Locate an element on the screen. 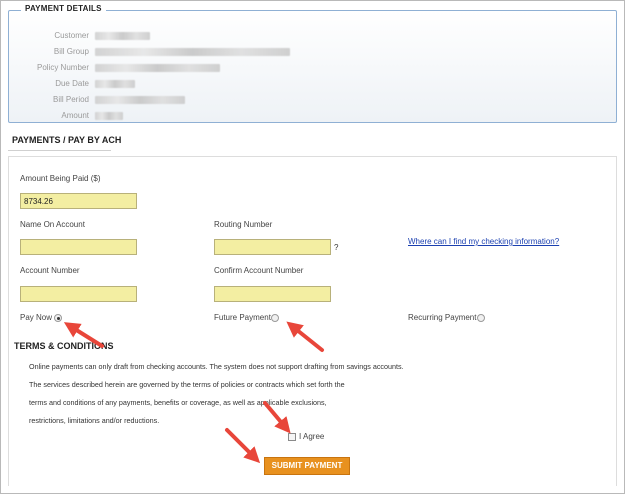 The width and height of the screenshot is (625, 494). payment-detail-row: Policy Number is located at coordinates (309, 68).